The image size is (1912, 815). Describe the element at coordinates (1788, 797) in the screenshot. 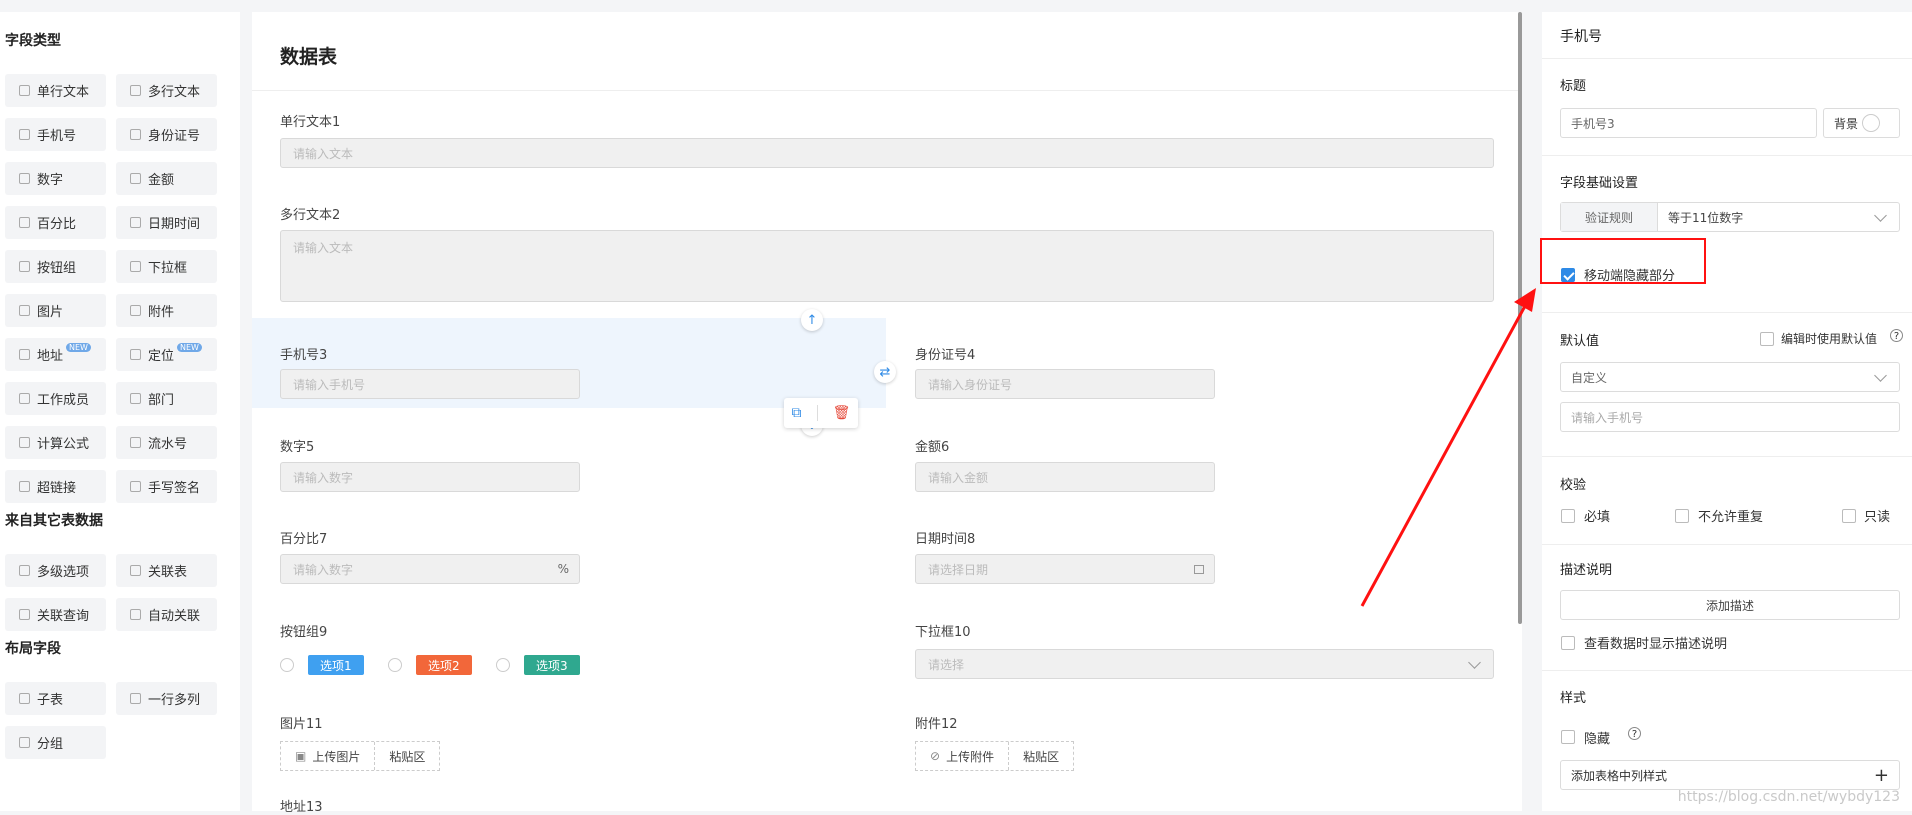

I see `watermark: https://blog.csdn.net/wybdy123` at that location.